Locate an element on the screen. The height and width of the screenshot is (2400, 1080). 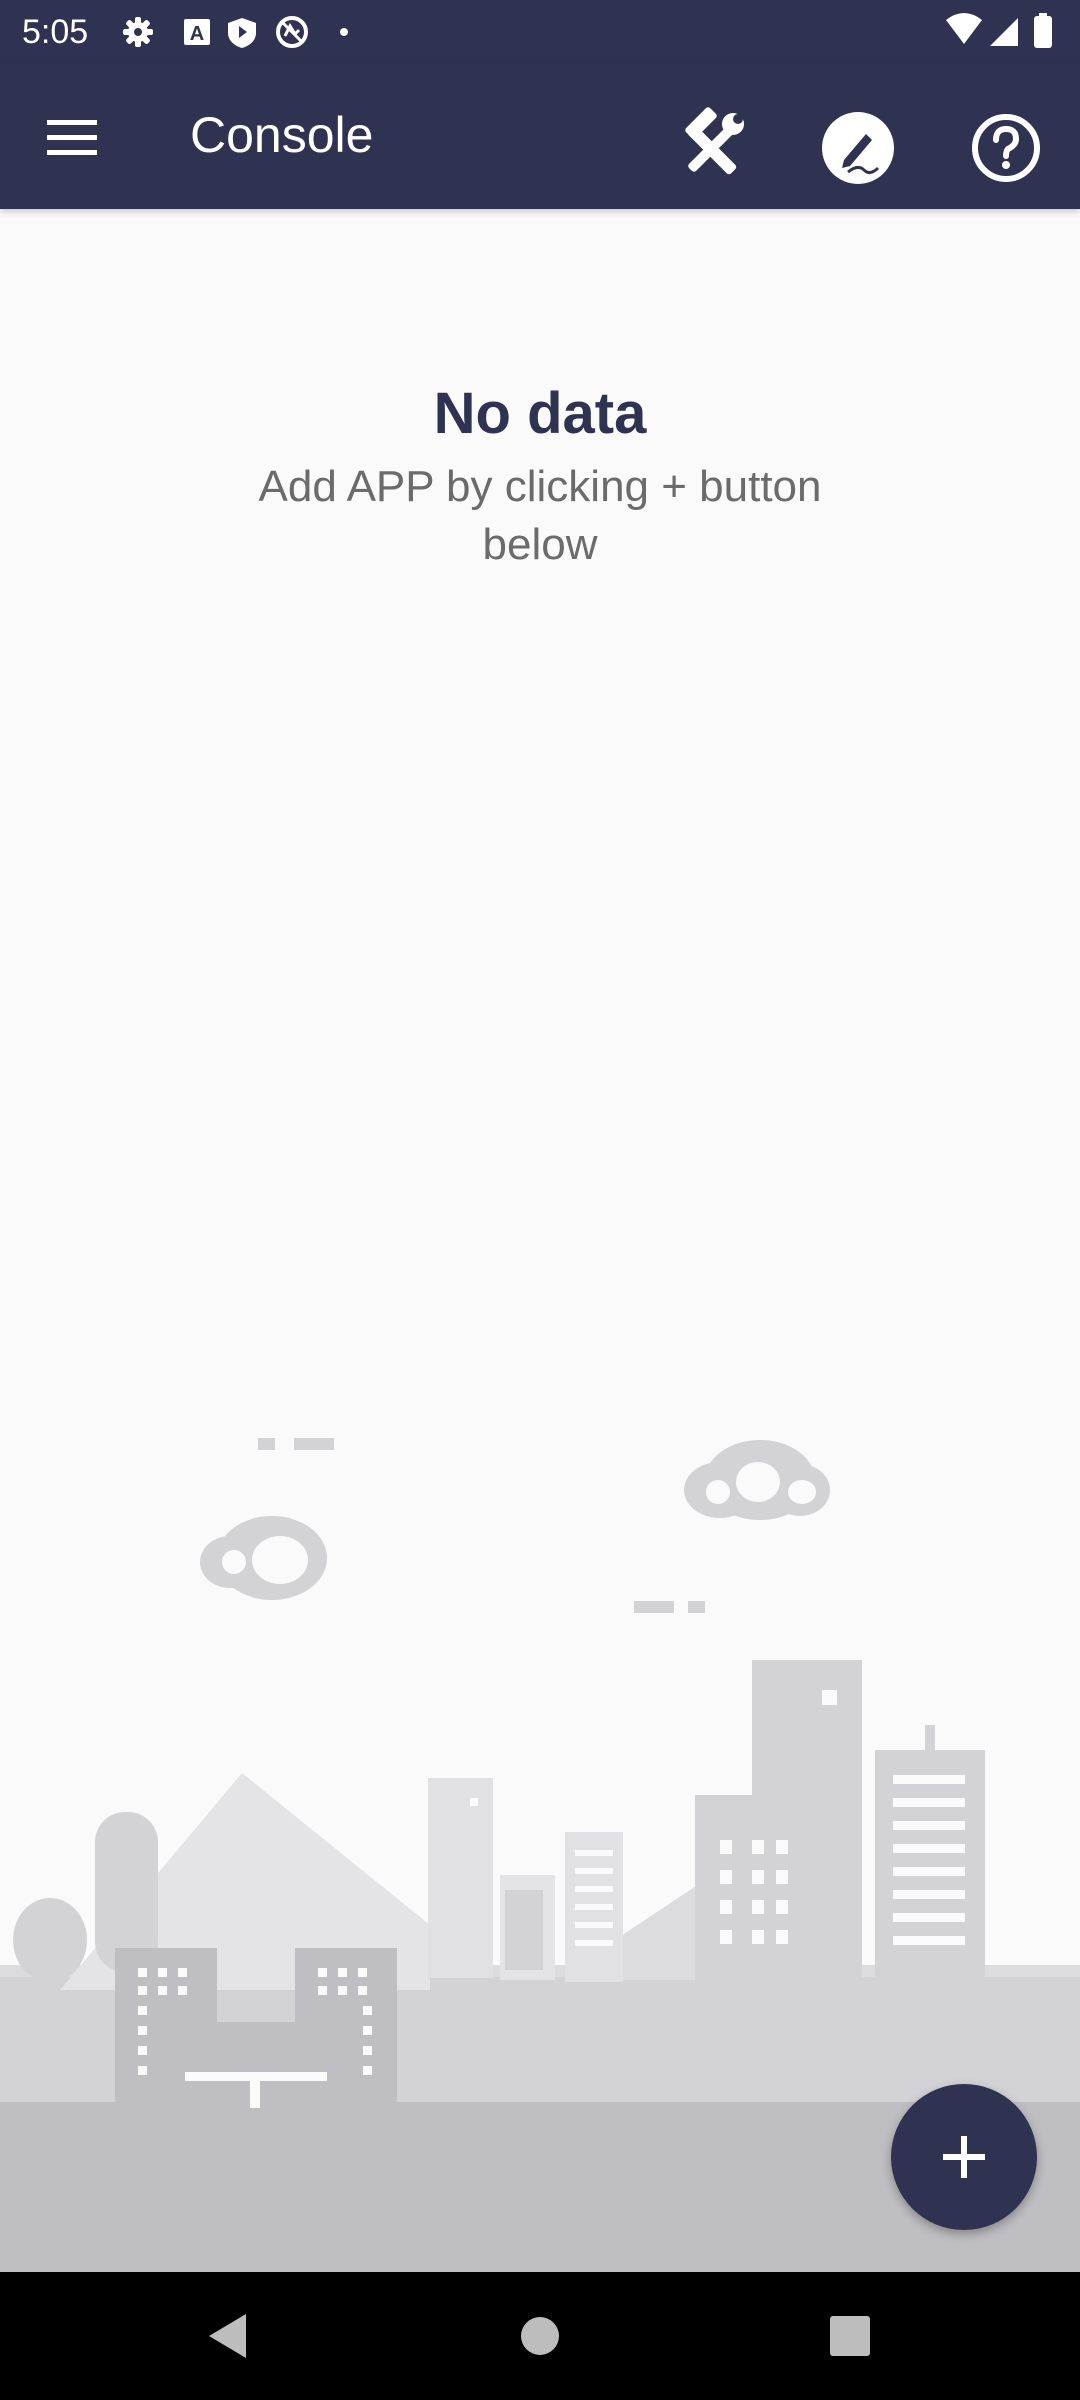
help-icon is located at coordinates (1006, 148).